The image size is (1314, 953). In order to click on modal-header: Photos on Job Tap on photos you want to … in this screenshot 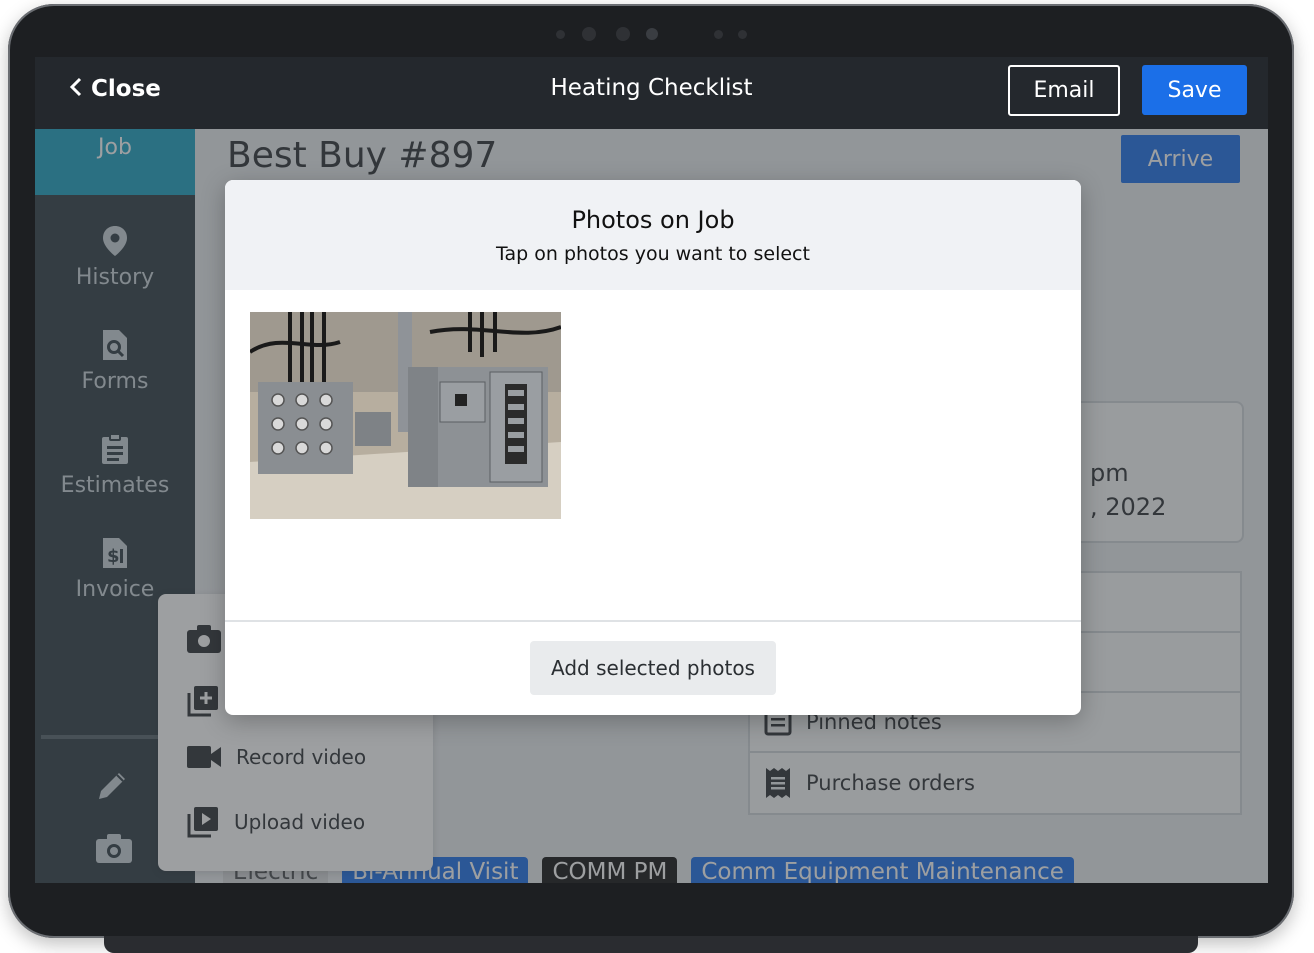, I will do `click(653, 235)`.